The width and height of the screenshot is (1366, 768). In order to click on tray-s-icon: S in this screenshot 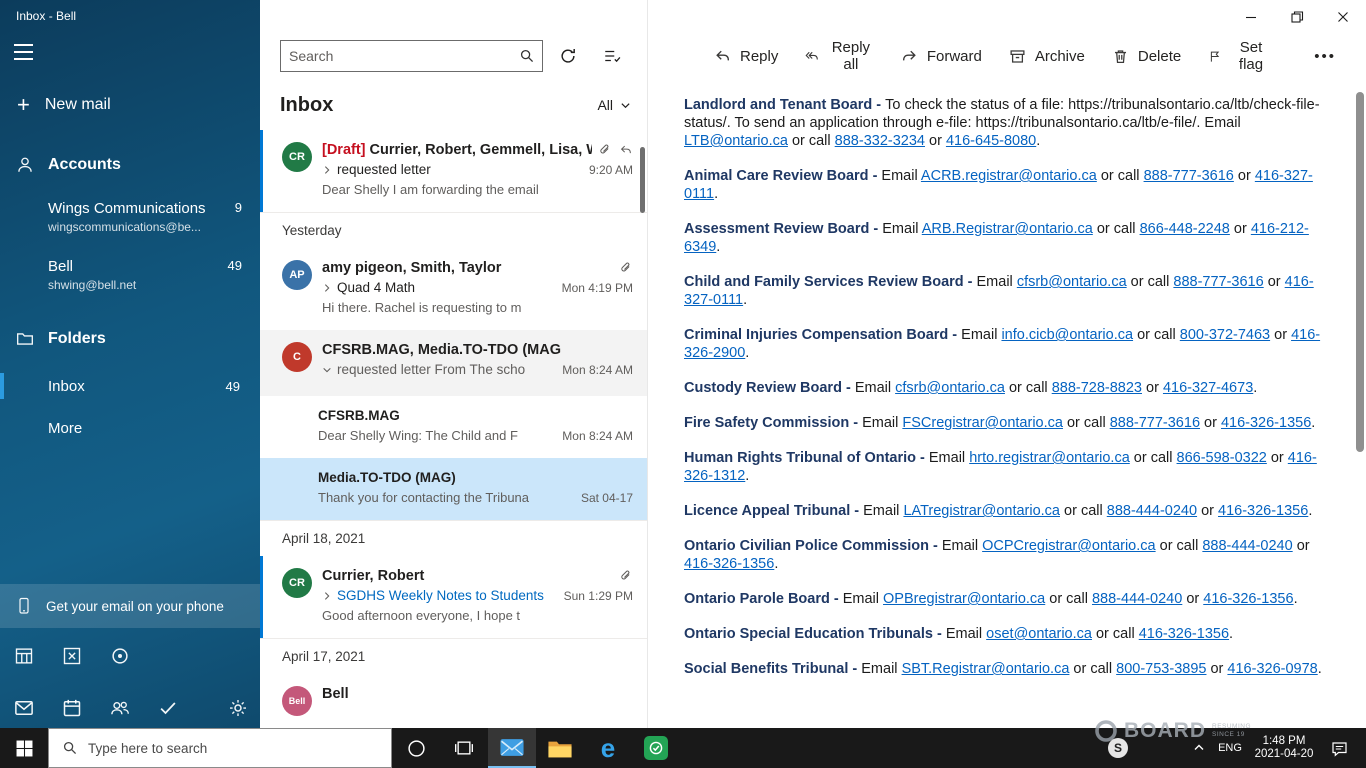, I will do `click(1118, 748)`.